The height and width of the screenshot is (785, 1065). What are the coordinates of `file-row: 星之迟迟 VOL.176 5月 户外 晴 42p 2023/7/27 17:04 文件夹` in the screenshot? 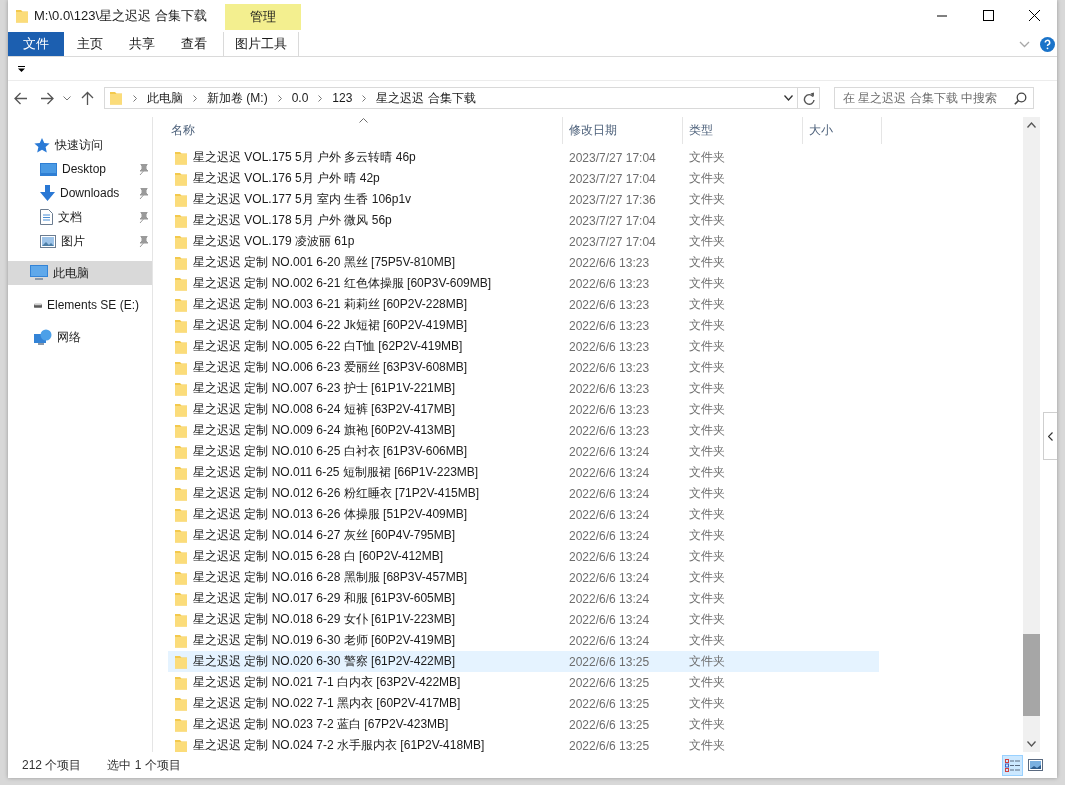 It's located at (523, 178).